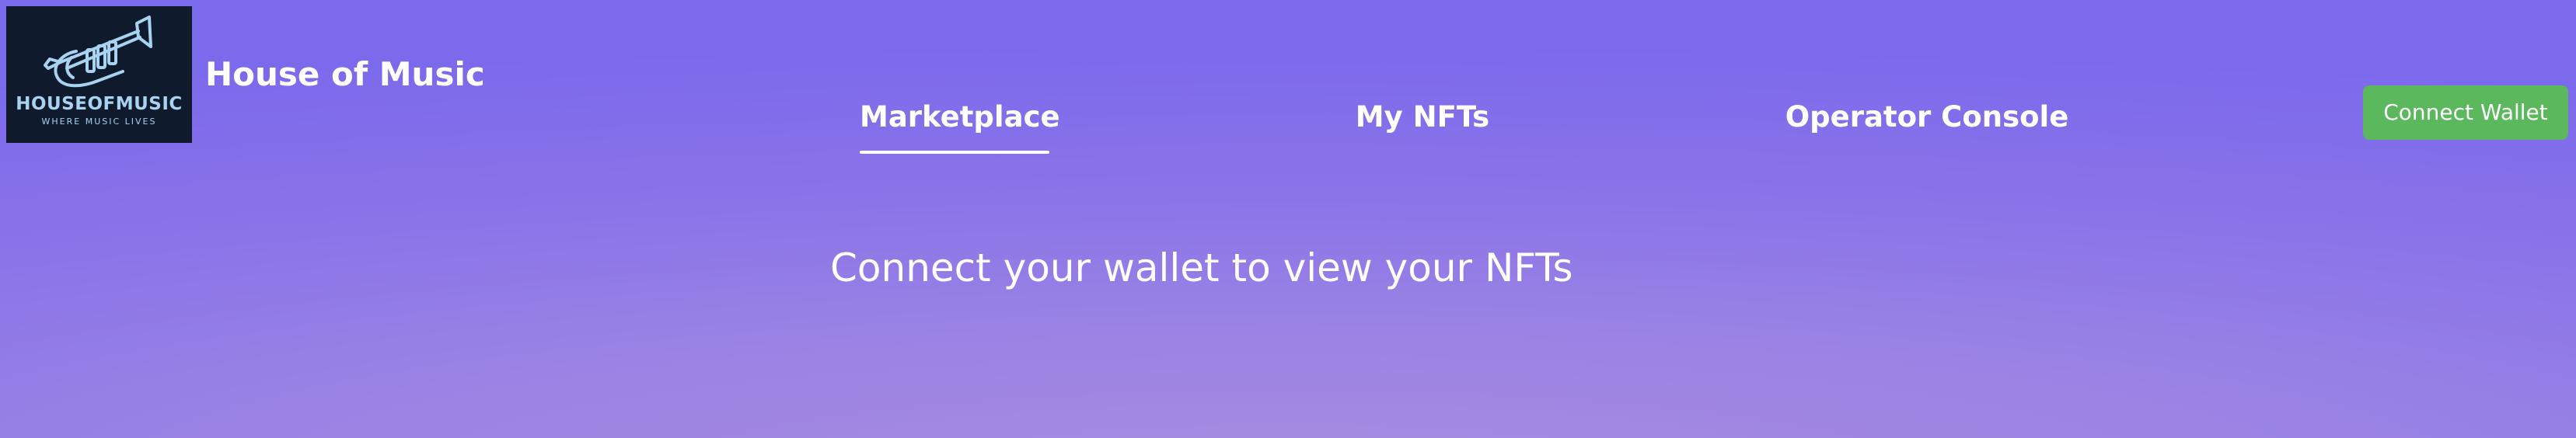 The image size is (2576, 438). Describe the element at coordinates (99, 121) in the screenshot. I see `logo-tagline: WHERE MUSIC LIVES` at that location.